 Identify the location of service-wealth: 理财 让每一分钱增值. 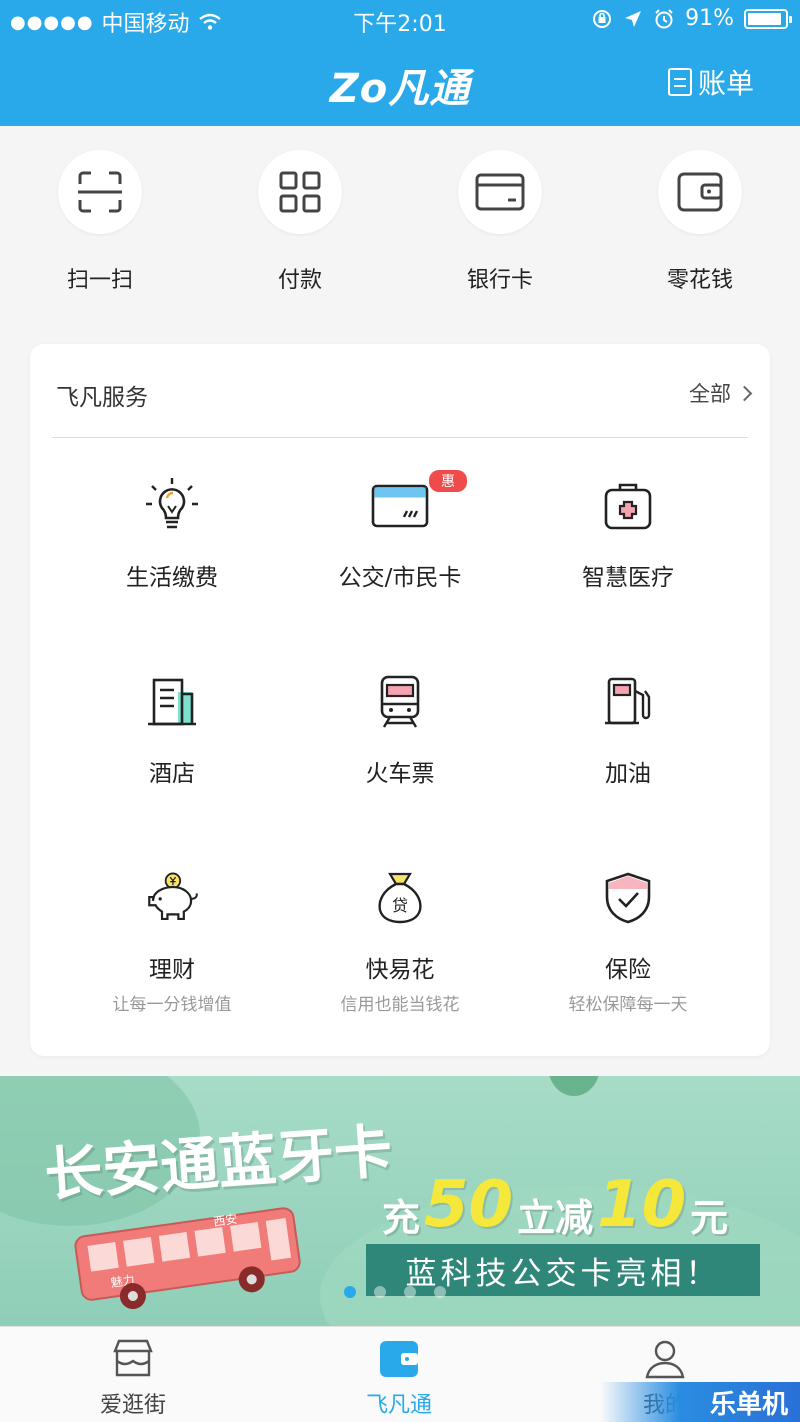
(172, 954).